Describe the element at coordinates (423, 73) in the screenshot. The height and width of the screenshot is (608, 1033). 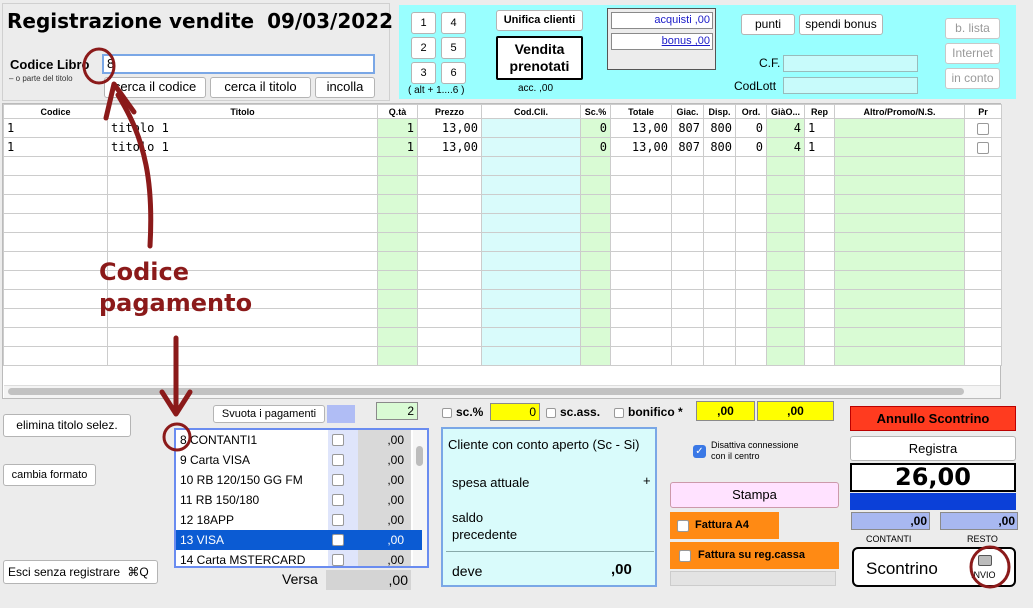
I see `keypad-key-3: 3` at that location.